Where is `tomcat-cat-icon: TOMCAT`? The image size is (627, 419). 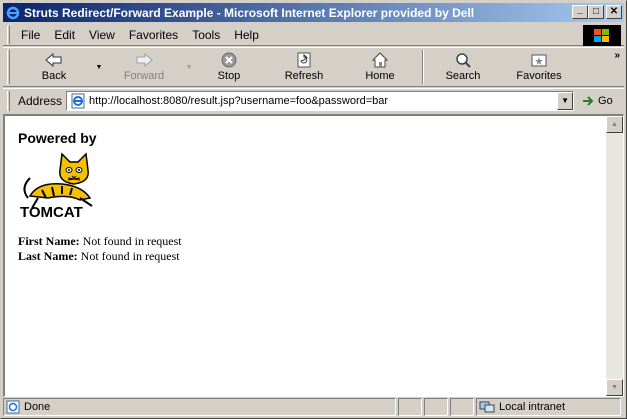
tomcat-cat-icon: TOMCAT is located at coordinates (56, 186).